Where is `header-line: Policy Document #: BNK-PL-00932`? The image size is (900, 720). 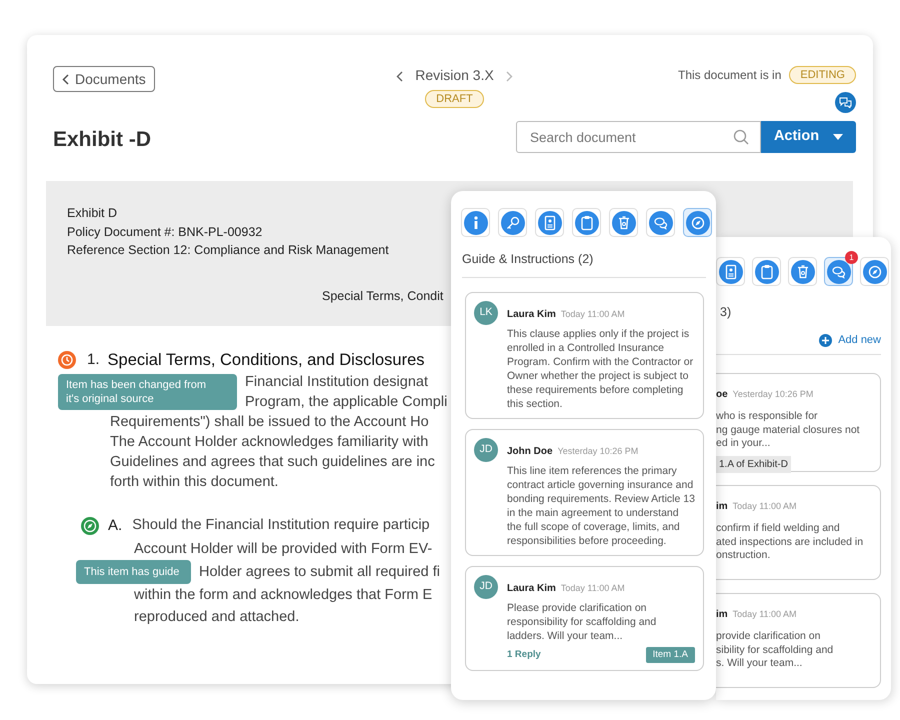
header-line: Policy Document #: BNK-PL-00932 is located at coordinates (164, 232).